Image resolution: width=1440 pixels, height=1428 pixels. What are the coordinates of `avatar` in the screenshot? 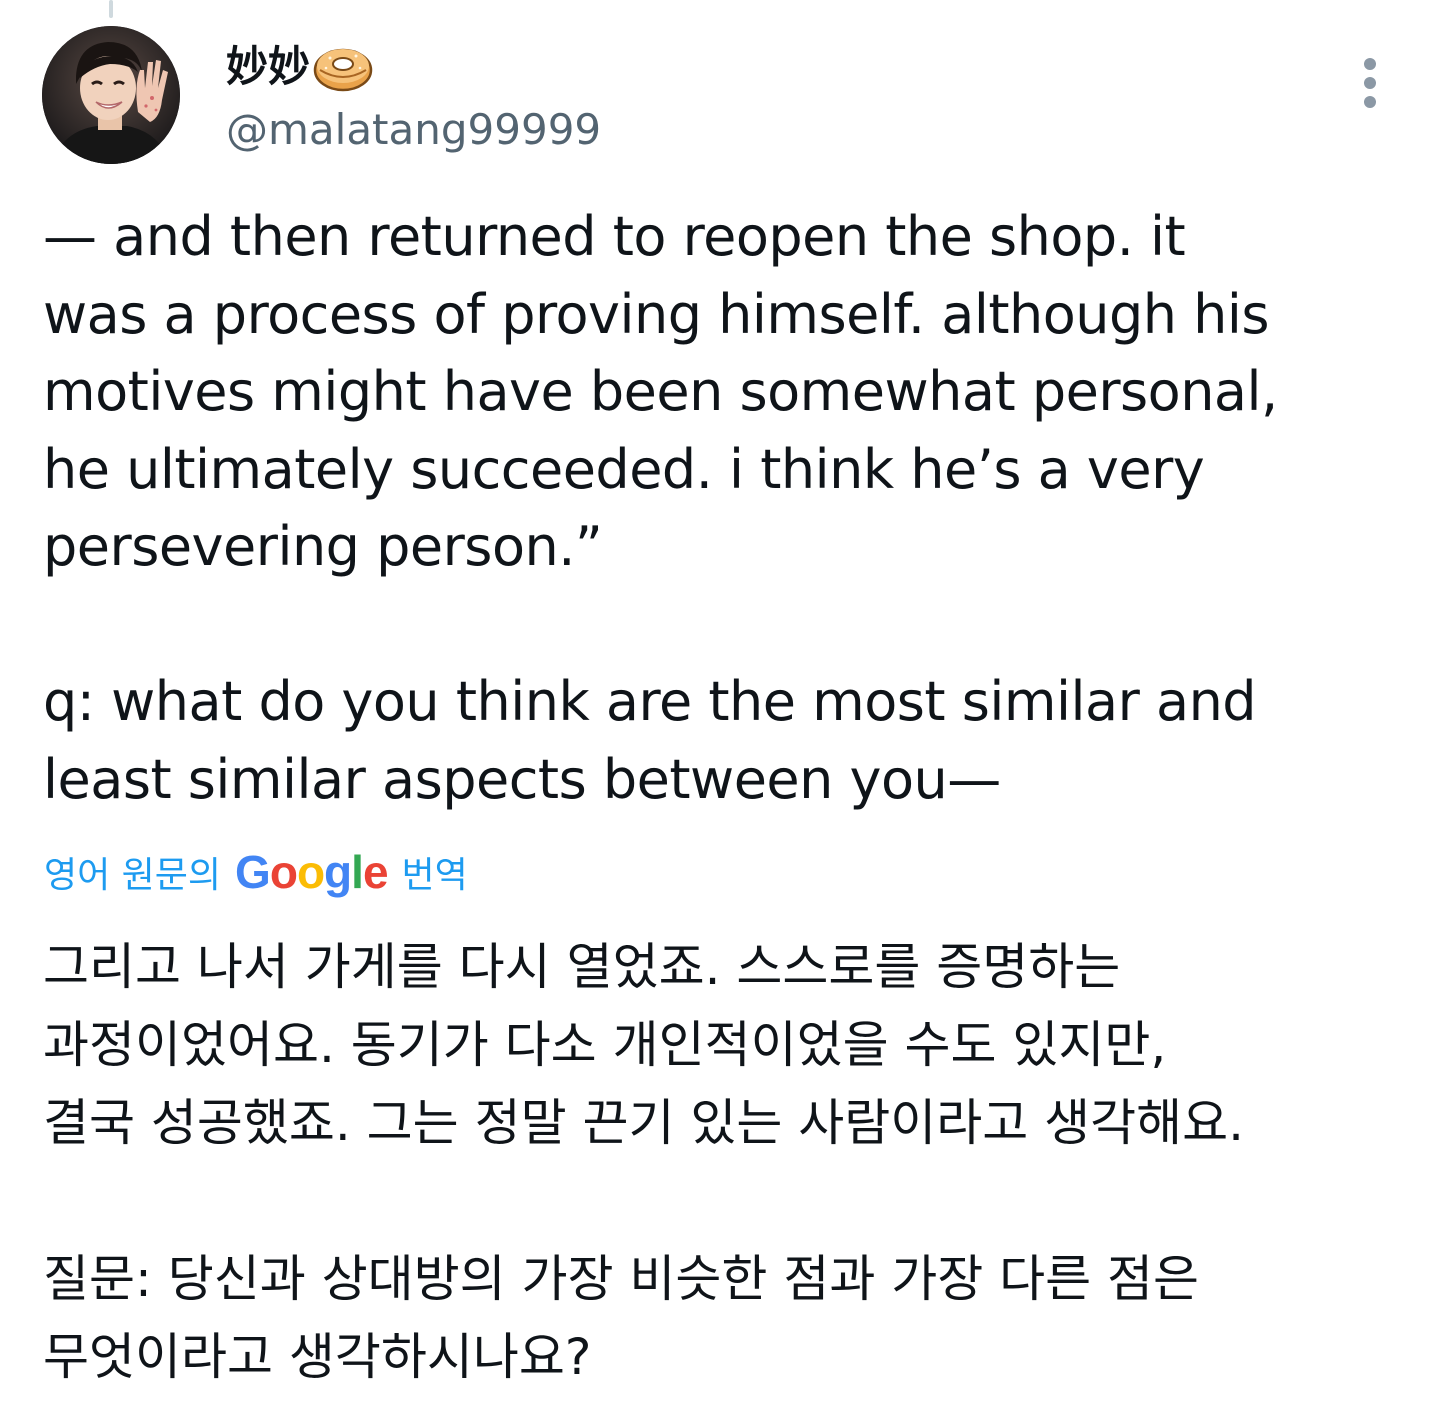 It's located at (111, 95).